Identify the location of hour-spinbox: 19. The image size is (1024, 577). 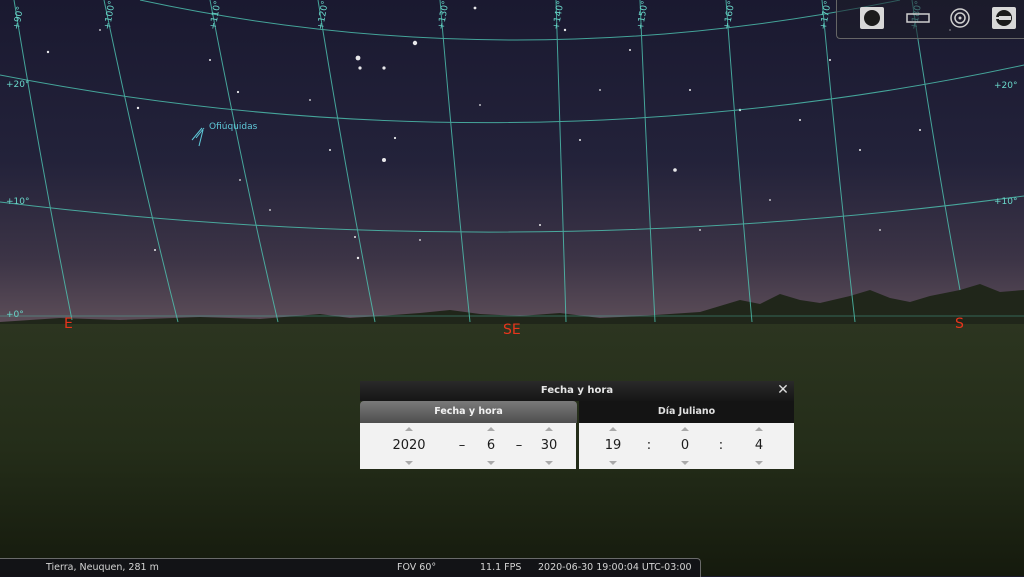
(613, 446).